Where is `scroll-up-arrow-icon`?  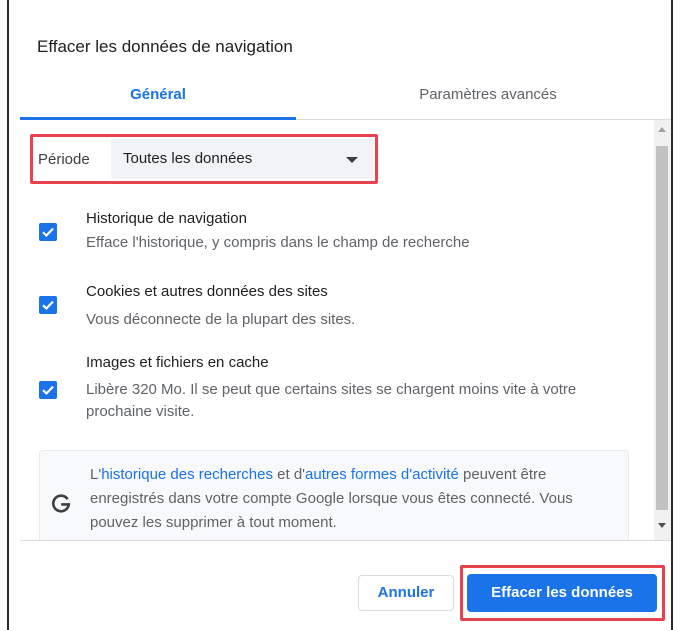
scroll-up-arrow-icon is located at coordinates (662, 129).